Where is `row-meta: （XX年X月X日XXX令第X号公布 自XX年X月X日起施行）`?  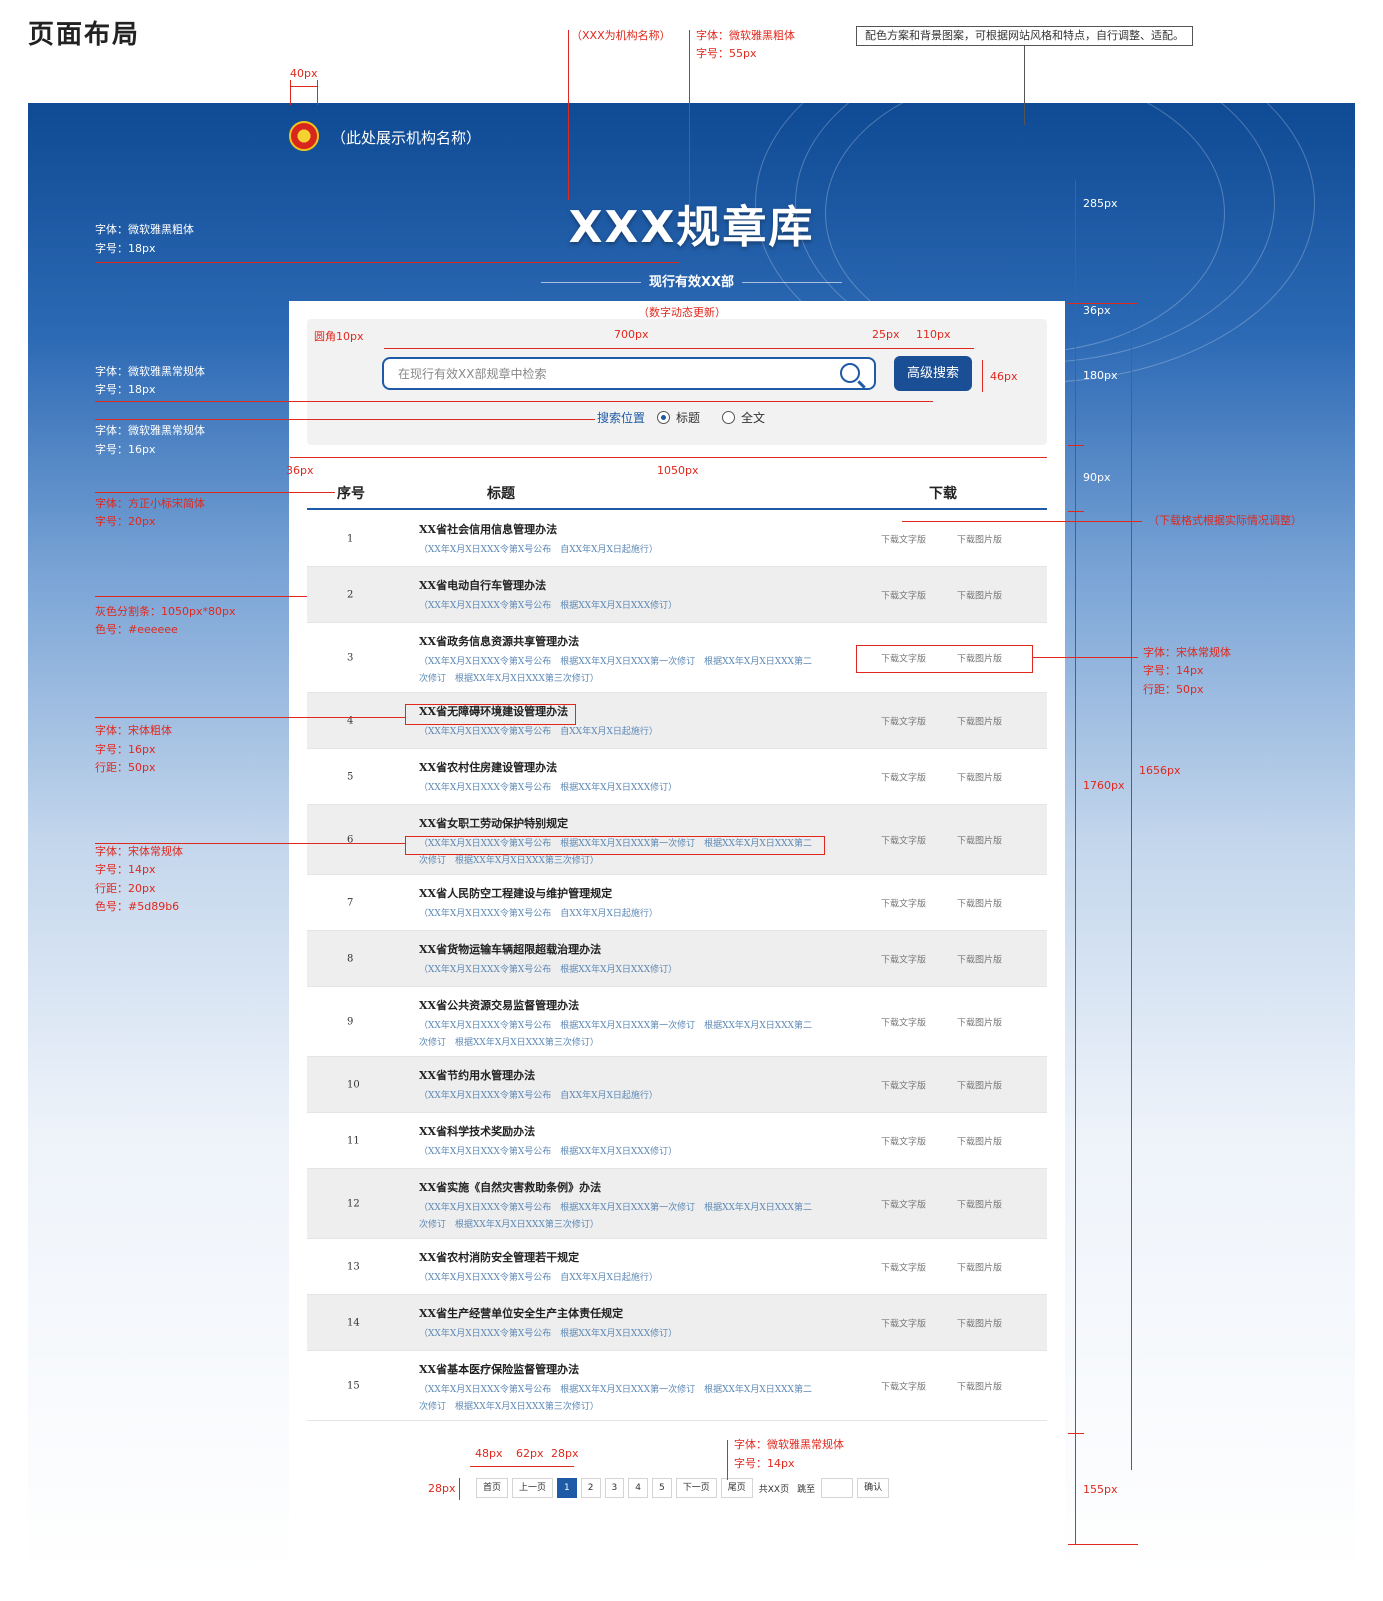 row-meta: （XX年X月X日XXX令第X号公布 自XX年X月X日起施行） is located at coordinates (538, 1096).